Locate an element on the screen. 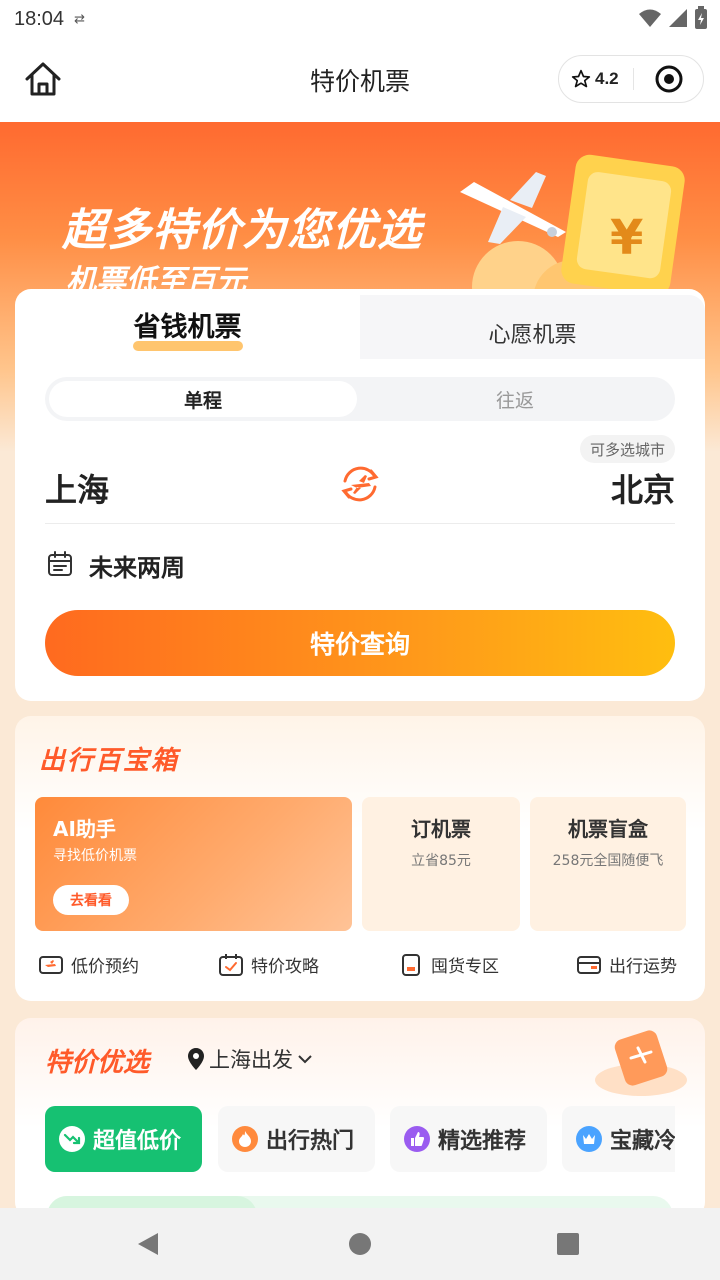 The width and height of the screenshot is (720, 1280). book-flight-card: 订机票 立省85元 is located at coordinates (441, 864).